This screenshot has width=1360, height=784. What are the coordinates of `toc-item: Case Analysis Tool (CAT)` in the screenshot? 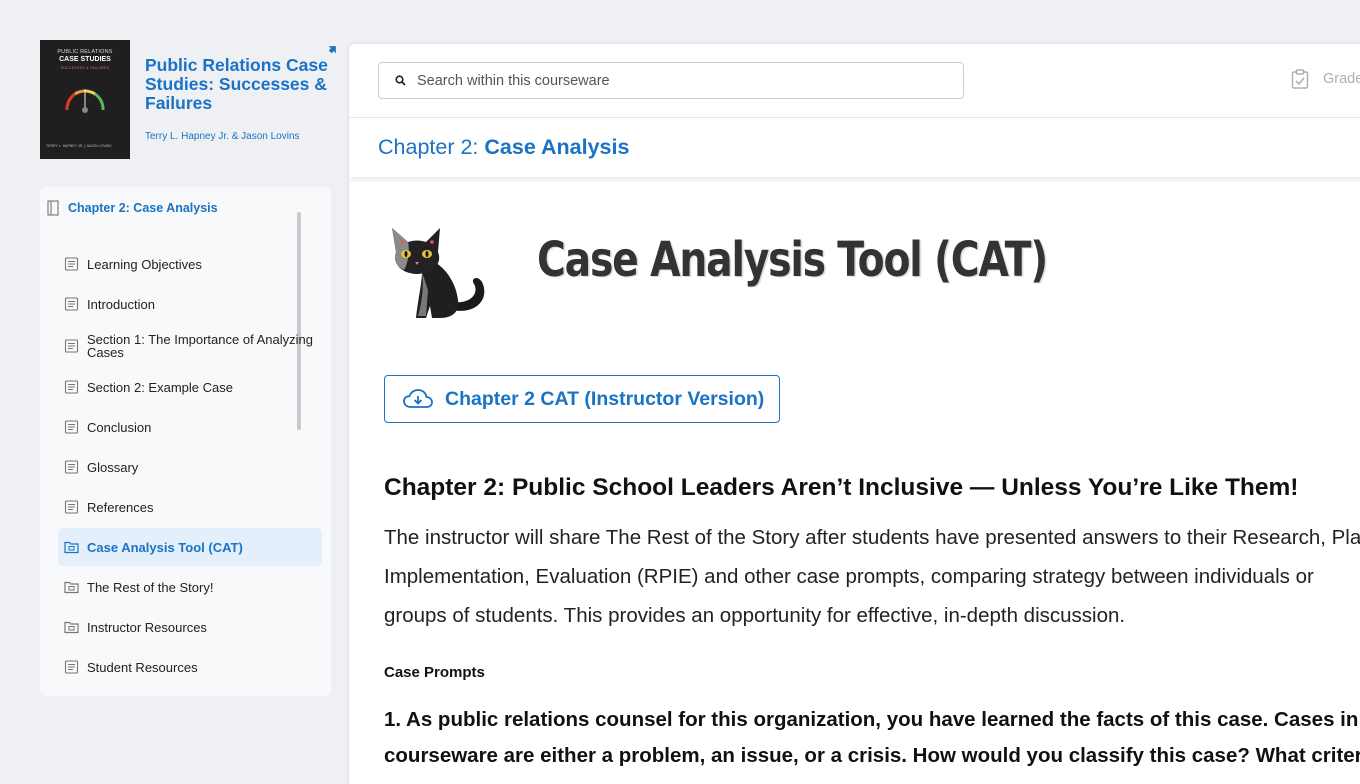 It's located at (190, 547).